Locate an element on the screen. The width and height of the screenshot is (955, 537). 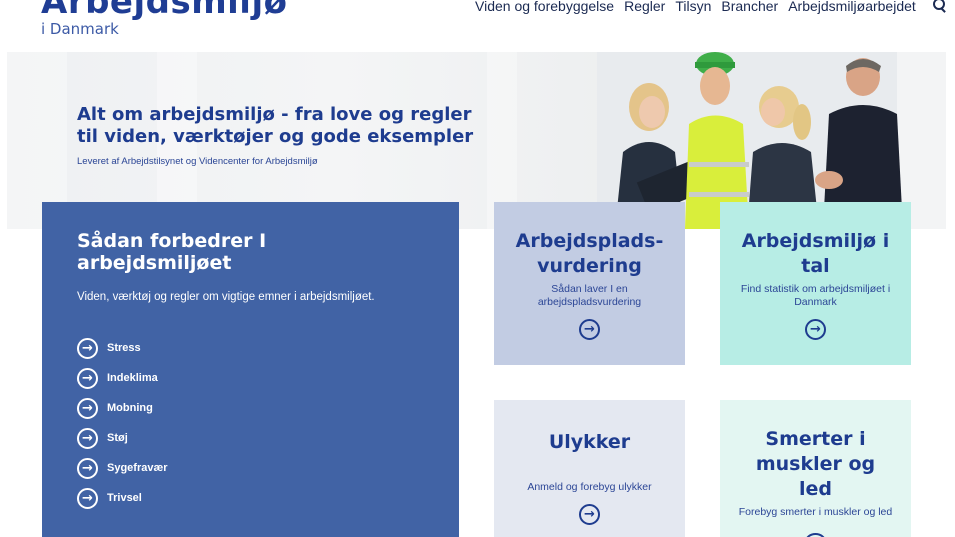
tile-text: Sådan laver I en arbejdspladsvurdering is located at coordinates (589, 295).